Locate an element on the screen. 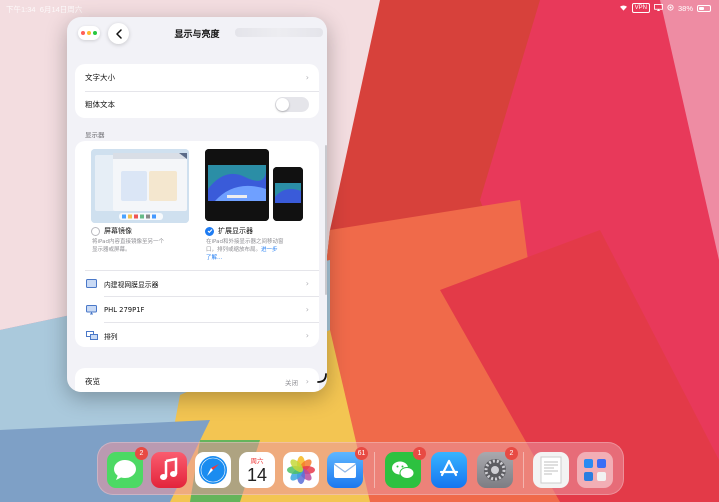 Image resolution: width=719 pixels, height=502 pixels. display-row-phl: PHL 279P1F › is located at coordinates (197, 309).